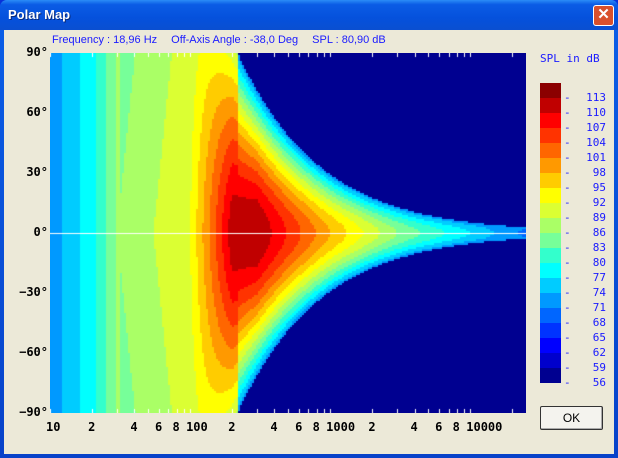  Describe the element at coordinates (585, 112) in the screenshot. I see `legend-label: 110` at that location.